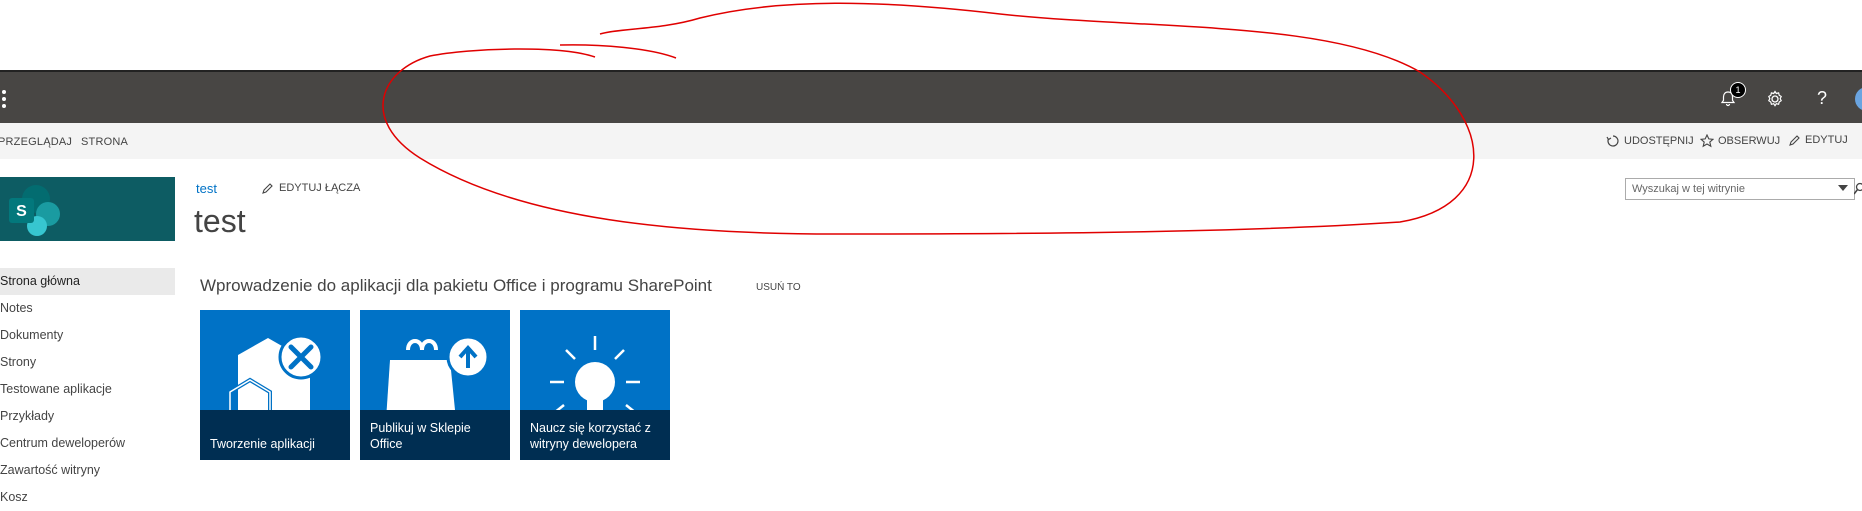  What do you see at coordinates (931, 96) in the screenshot?
I see `suite-bar: 1 ? N` at bounding box center [931, 96].